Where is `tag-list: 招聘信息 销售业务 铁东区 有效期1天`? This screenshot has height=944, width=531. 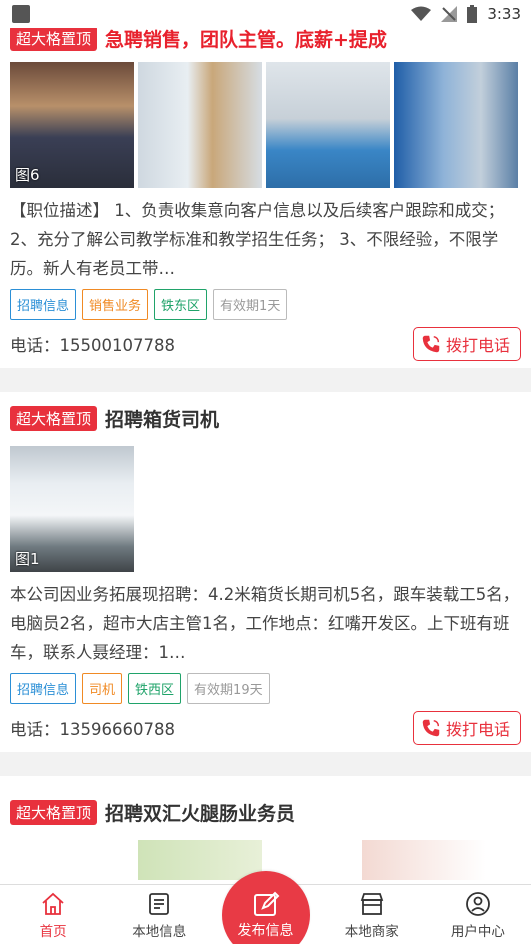 tag-list: 招聘信息 销售业务 铁东区 有效期1天 is located at coordinates (265, 304).